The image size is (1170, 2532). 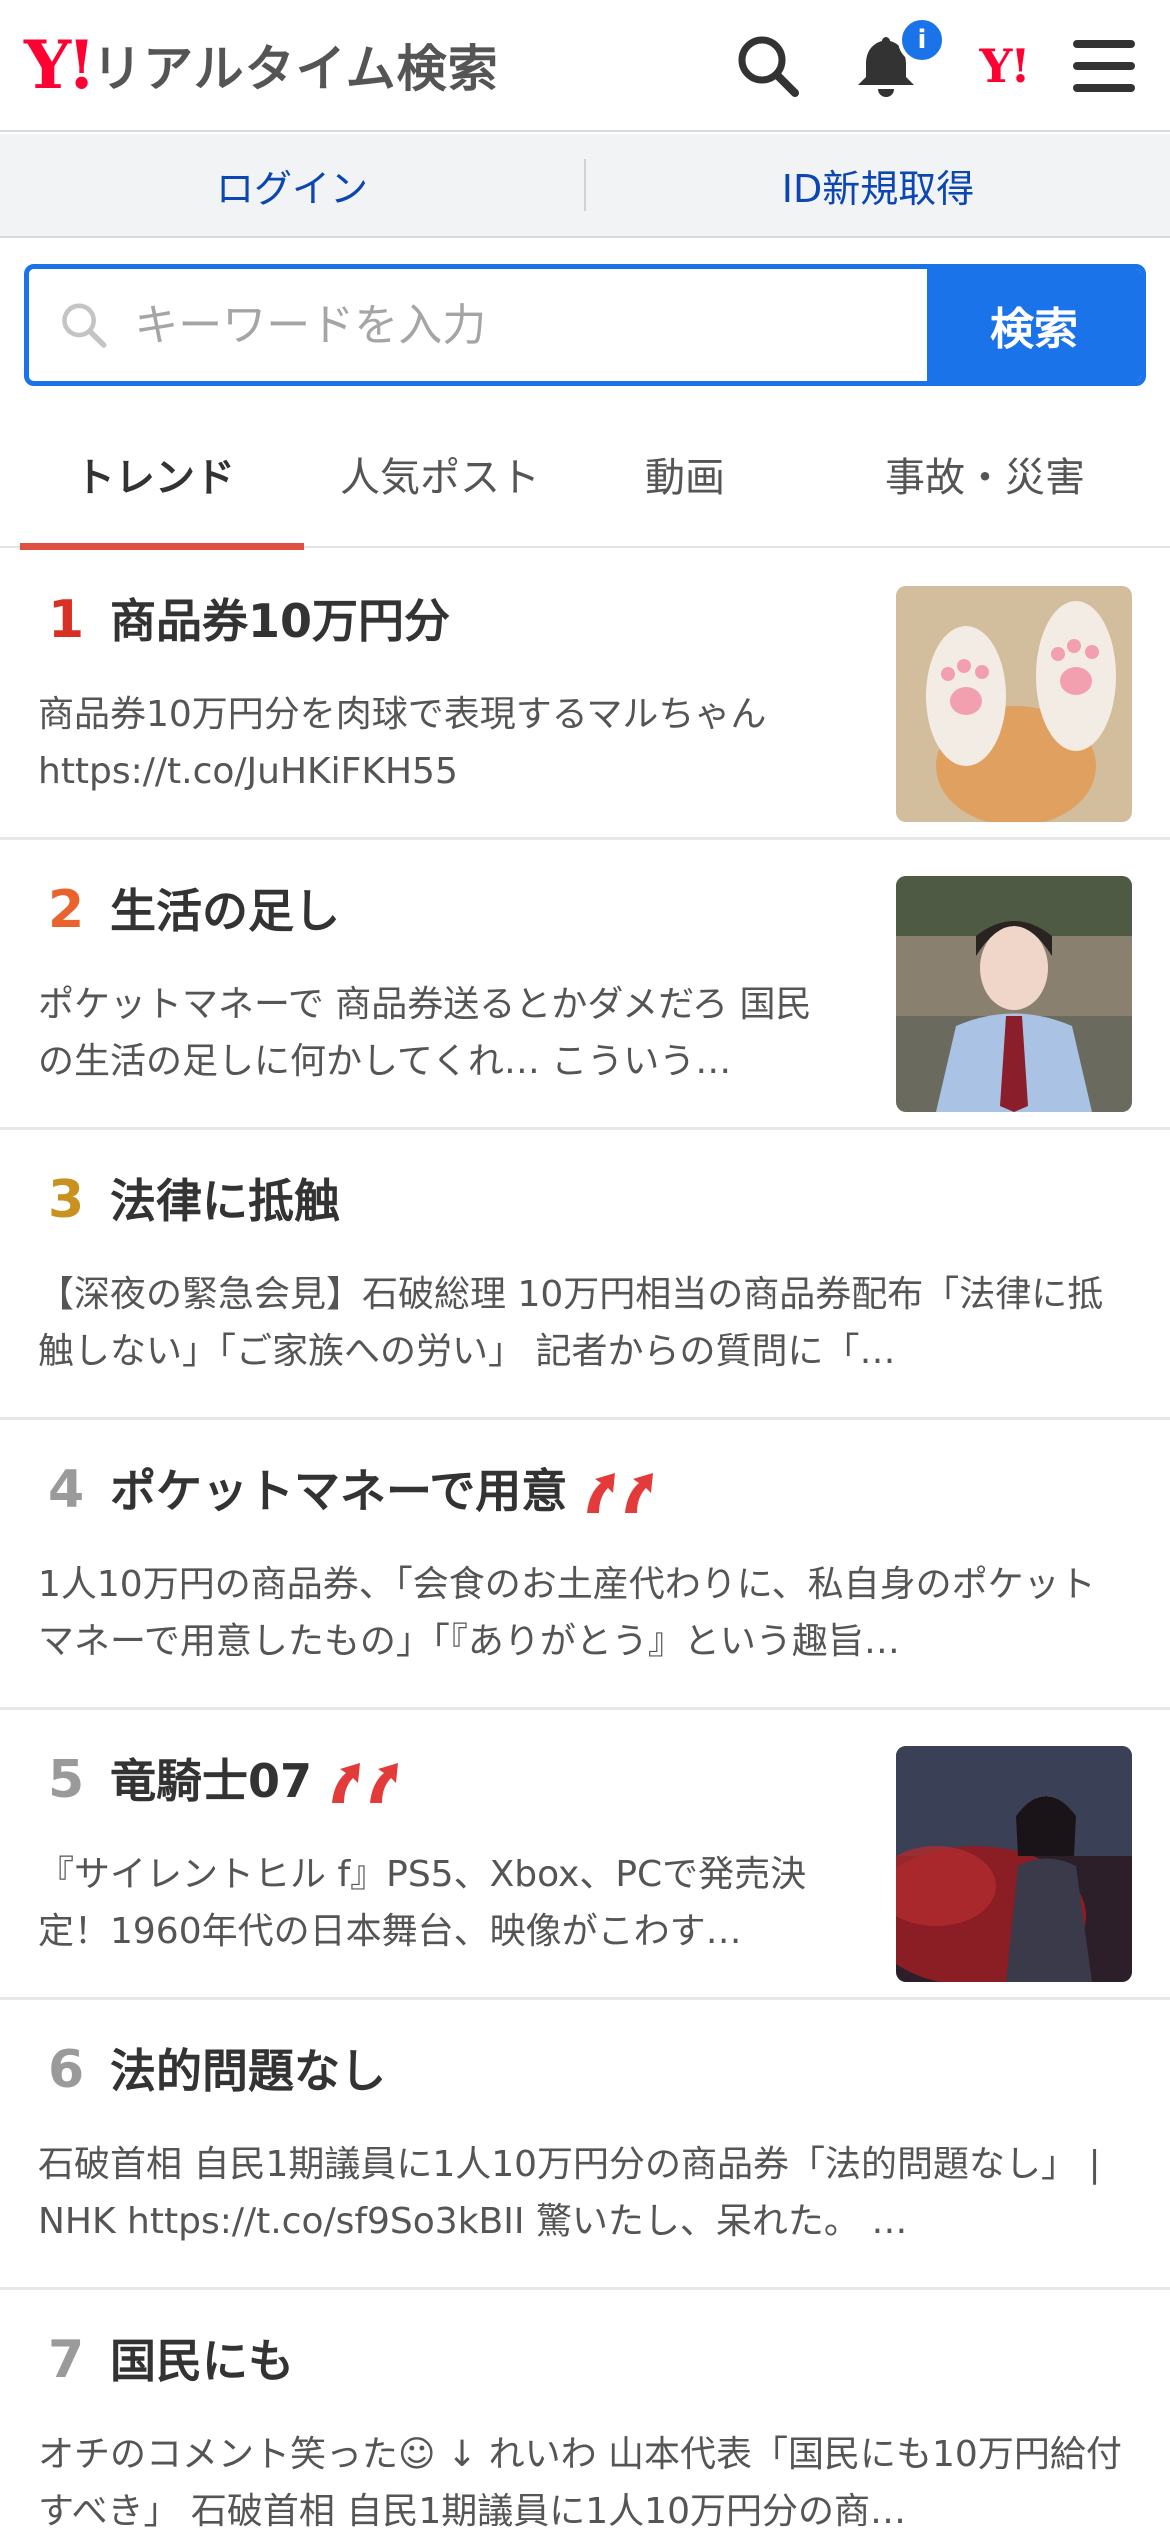 I want to click on search-input, so click(x=530, y=325).